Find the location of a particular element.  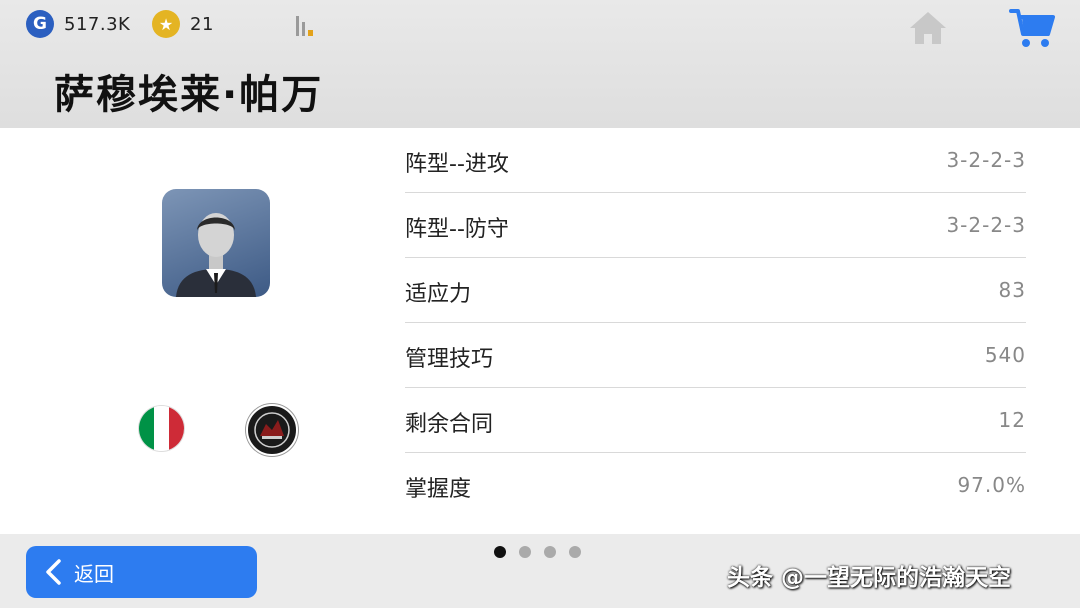

stat-row-management-skill: 管理技巧 540 is located at coordinates (715, 355).